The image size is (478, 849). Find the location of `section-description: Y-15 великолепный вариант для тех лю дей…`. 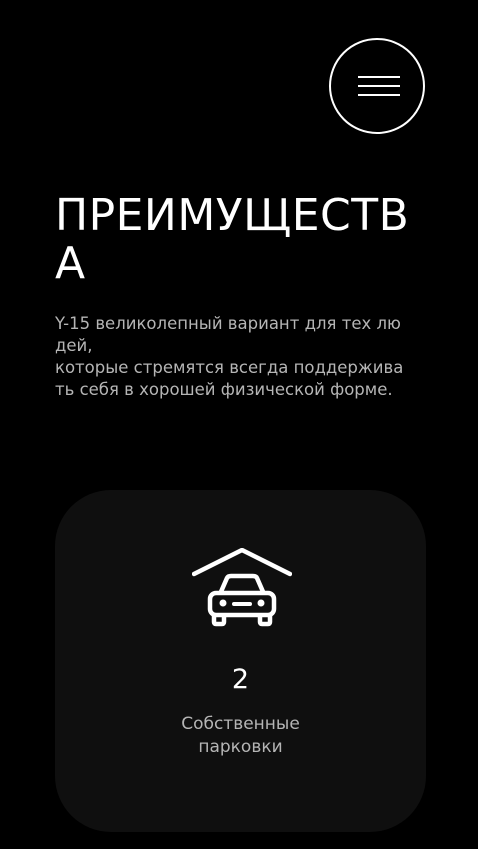

section-description: Y-15 великолепный вариант для тех лю дей… is located at coordinates (245, 357).